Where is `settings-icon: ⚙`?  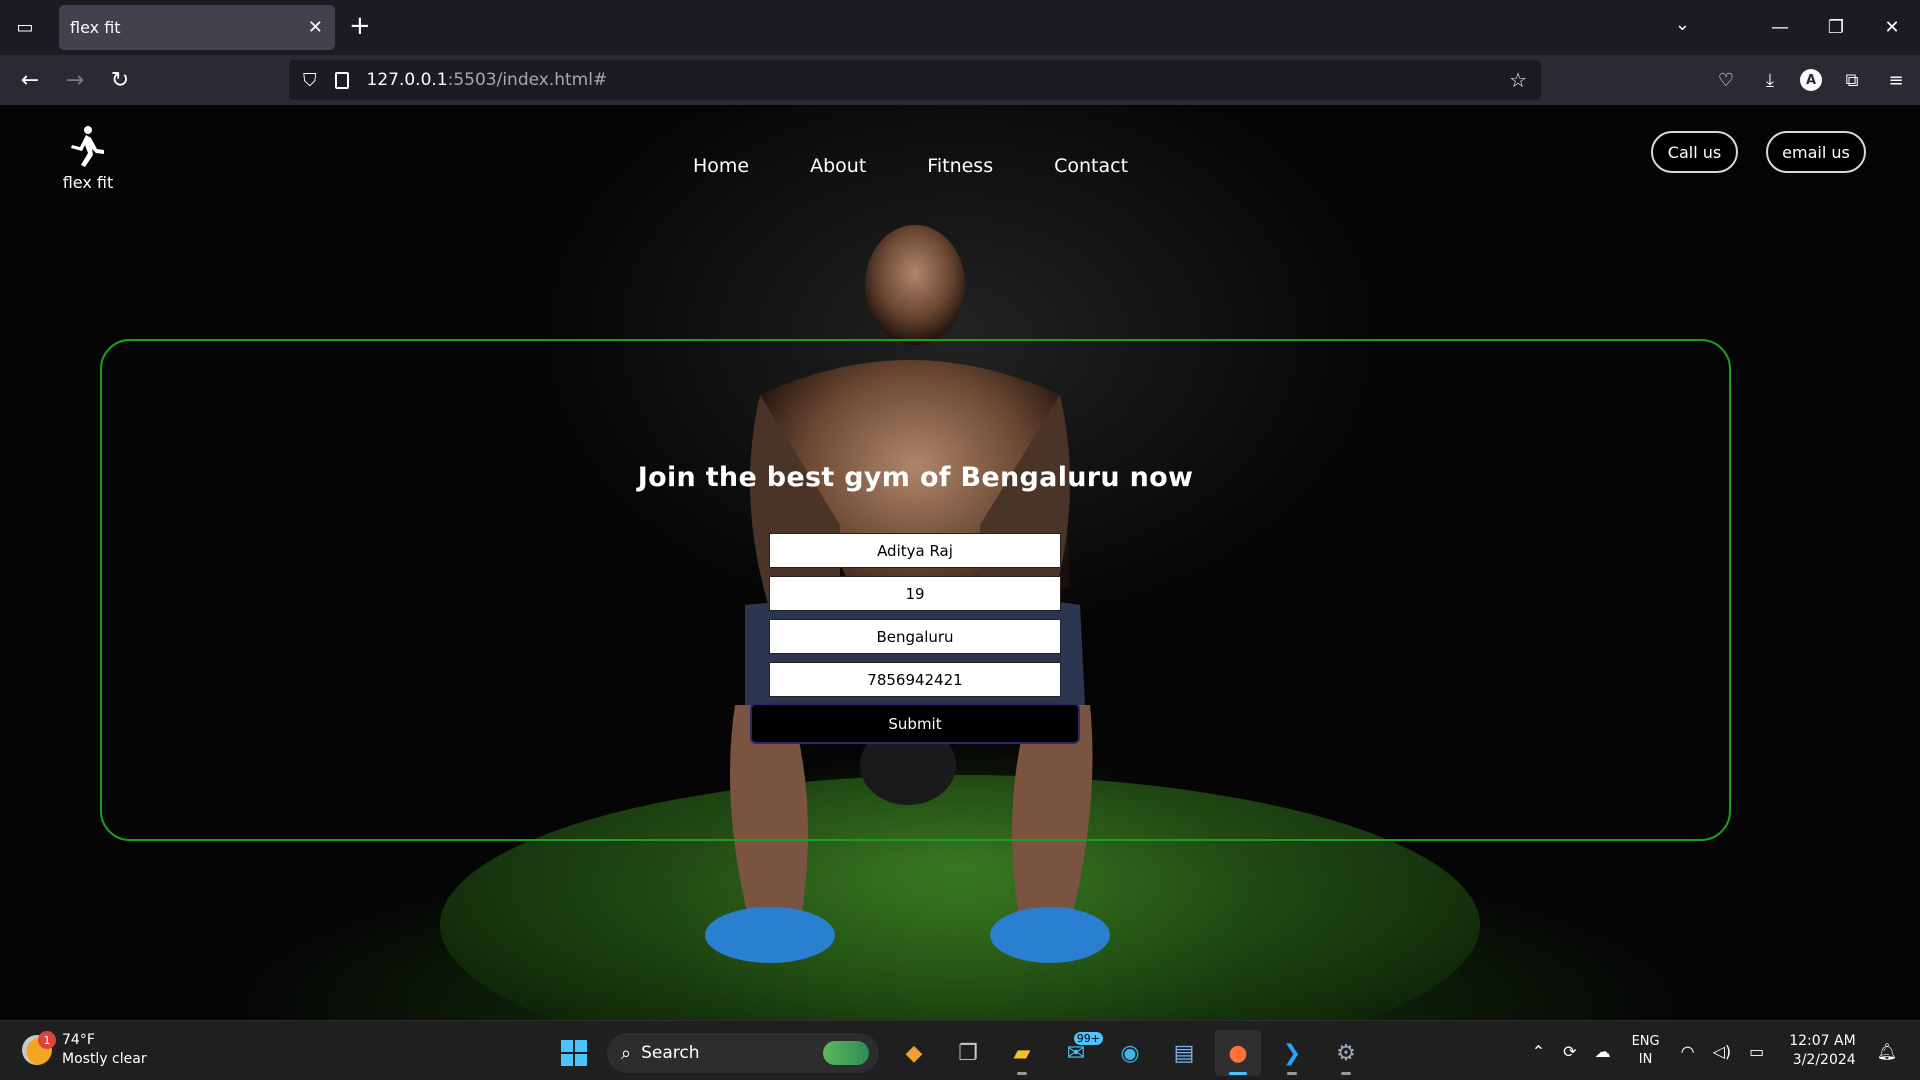 settings-icon: ⚙ is located at coordinates (1346, 1053).